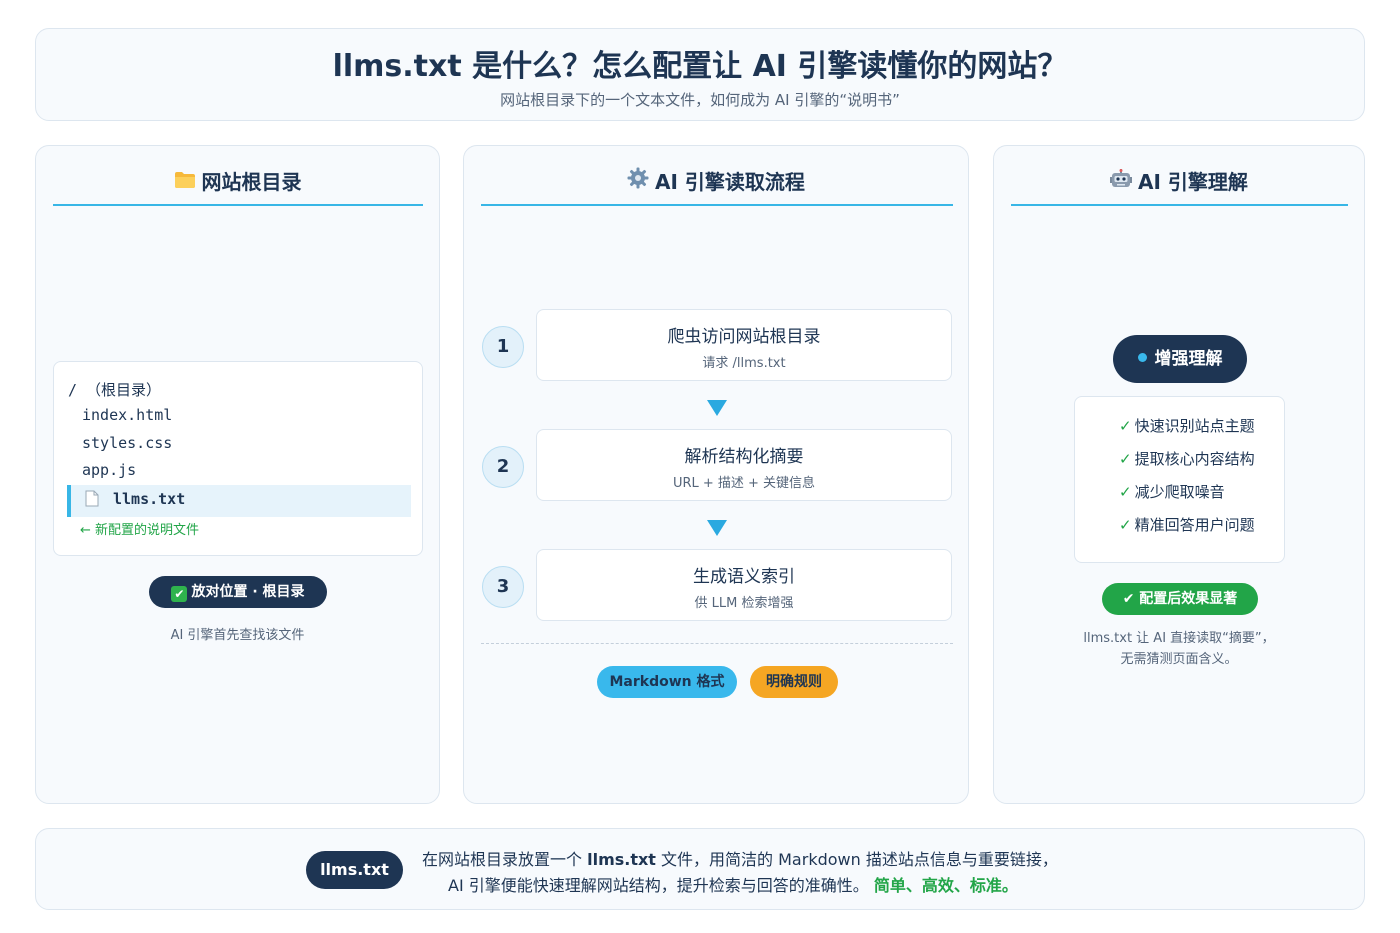  What do you see at coordinates (109, 470) in the screenshot?
I see `tree-file: app.js` at bounding box center [109, 470].